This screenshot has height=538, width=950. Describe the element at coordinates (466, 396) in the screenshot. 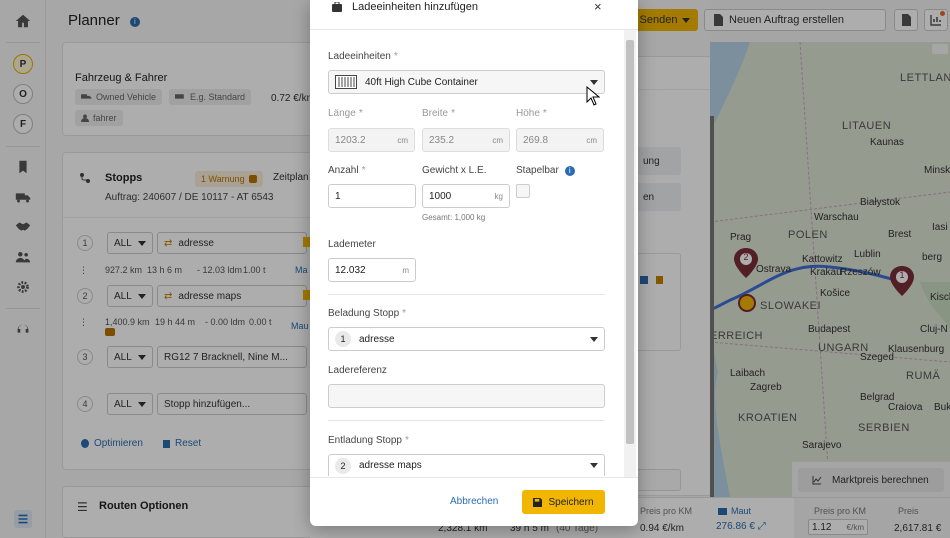

I see `reference-input` at that location.